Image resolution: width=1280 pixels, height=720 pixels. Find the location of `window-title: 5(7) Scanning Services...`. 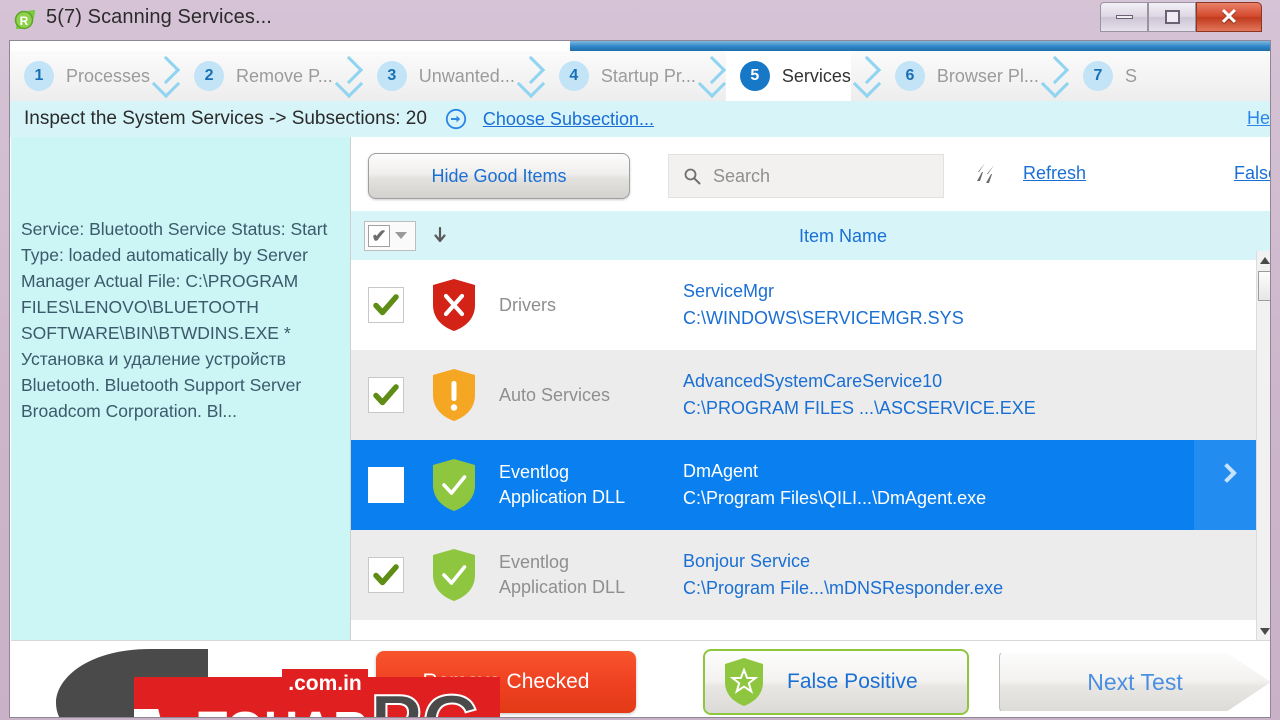

window-title: 5(7) Scanning Services... is located at coordinates (159, 17).